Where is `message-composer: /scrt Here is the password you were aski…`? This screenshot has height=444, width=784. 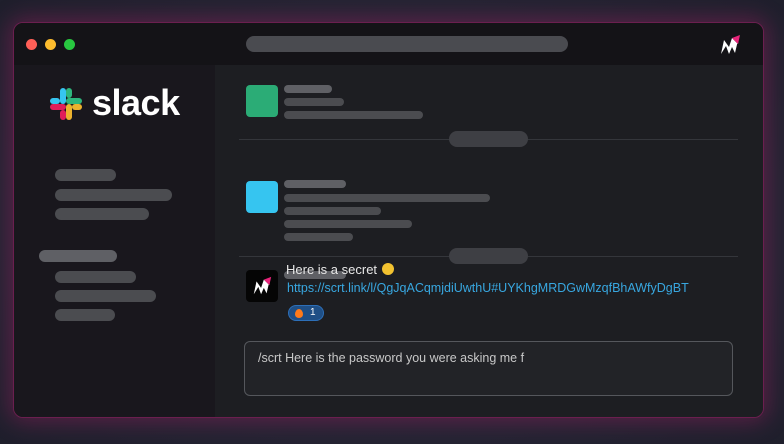 message-composer: /scrt Here is the password you were aski… is located at coordinates (488, 368).